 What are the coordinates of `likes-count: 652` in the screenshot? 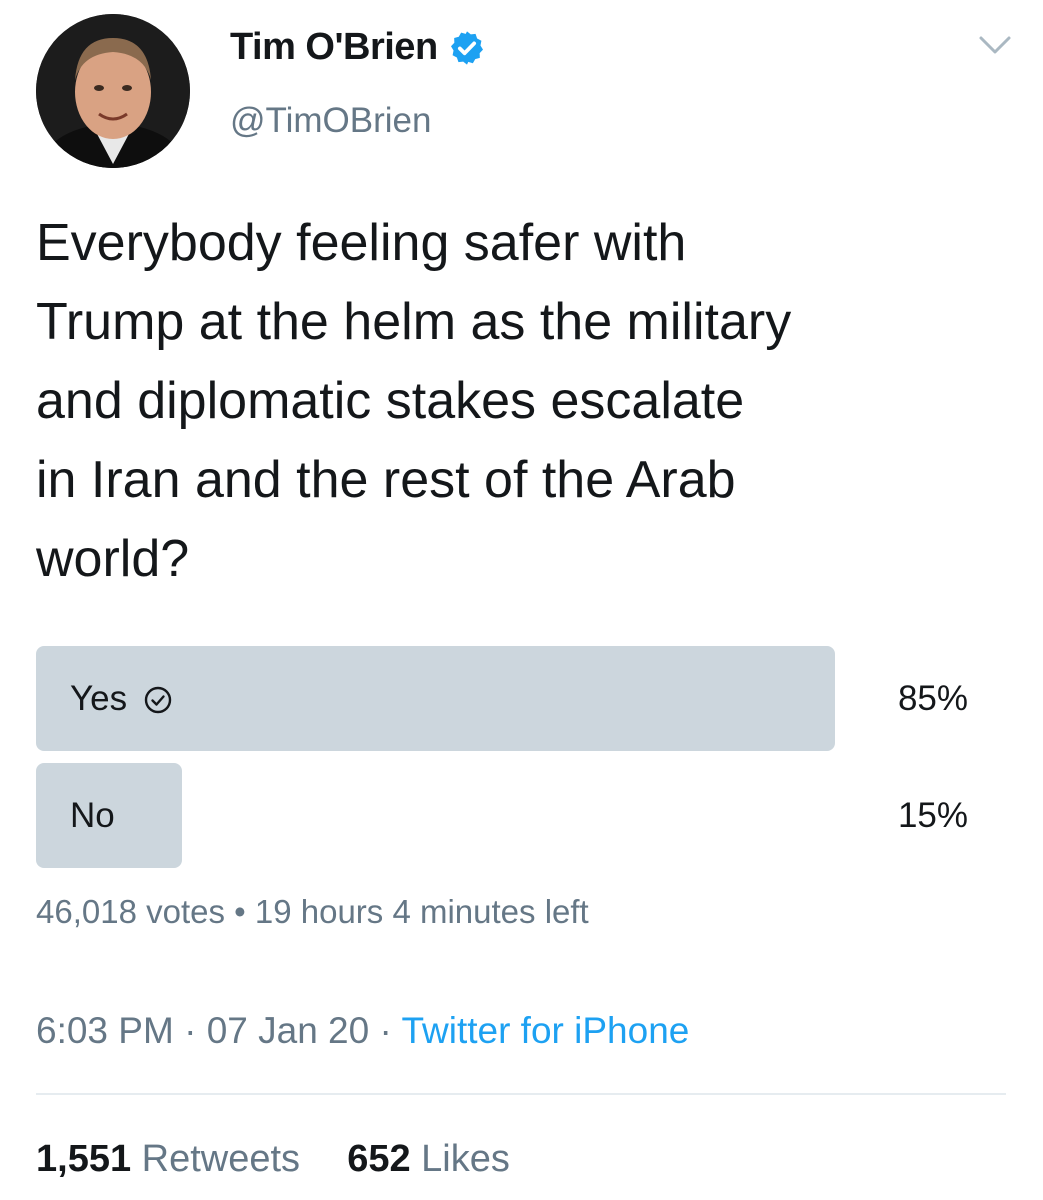 It's located at (379, 1159).